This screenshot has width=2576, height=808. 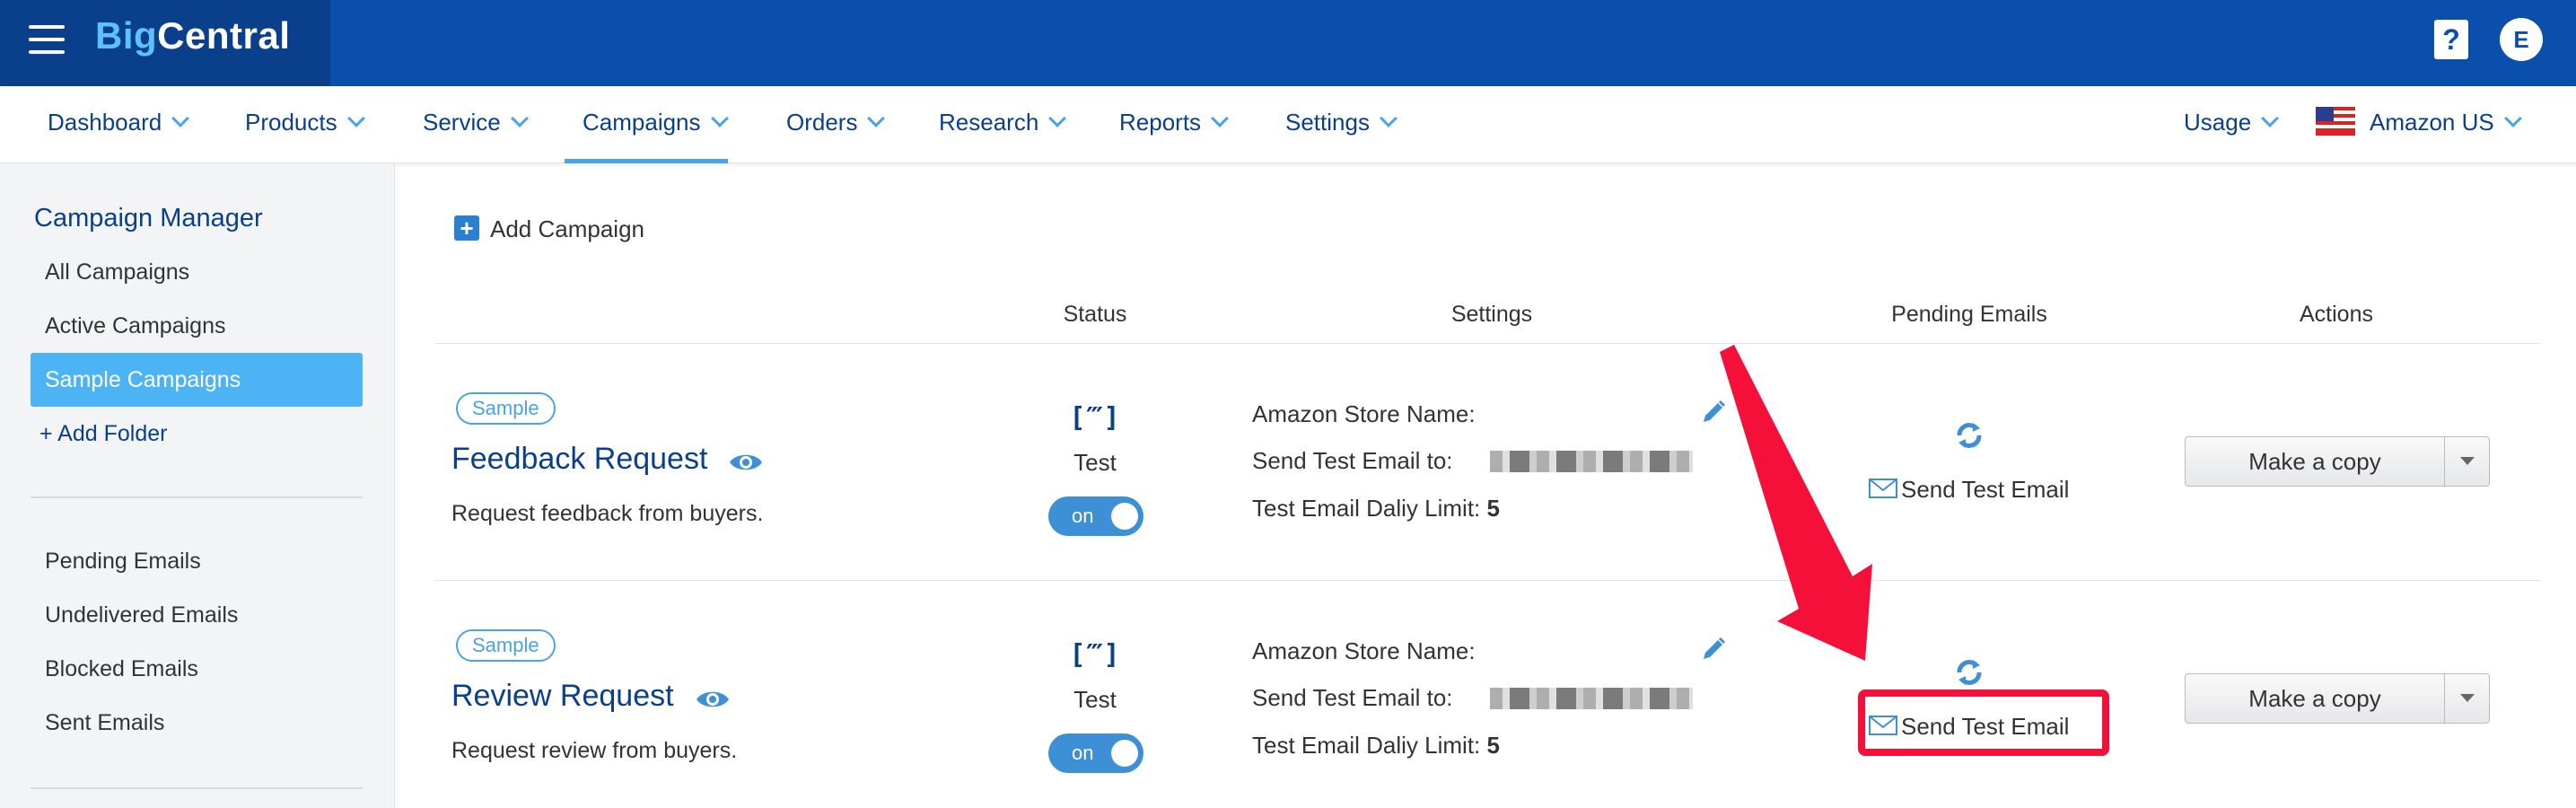 I want to click on nav-service: Service, so click(x=476, y=125).